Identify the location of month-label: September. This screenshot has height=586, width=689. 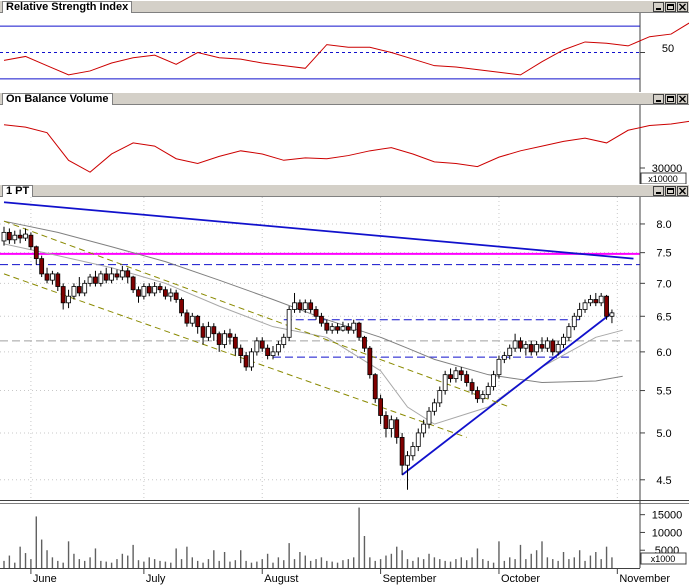
(410, 579).